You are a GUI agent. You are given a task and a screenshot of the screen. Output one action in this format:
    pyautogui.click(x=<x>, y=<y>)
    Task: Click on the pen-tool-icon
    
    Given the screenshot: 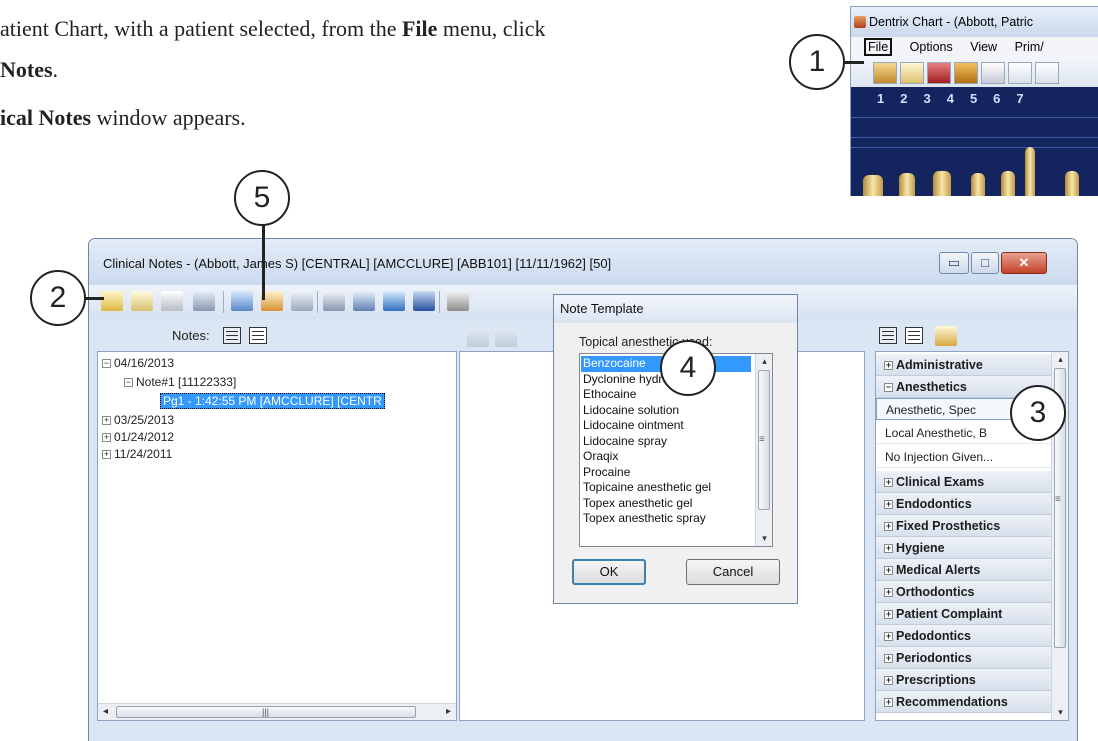 What is the action you would take?
    pyautogui.click(x=478, y=337)
    